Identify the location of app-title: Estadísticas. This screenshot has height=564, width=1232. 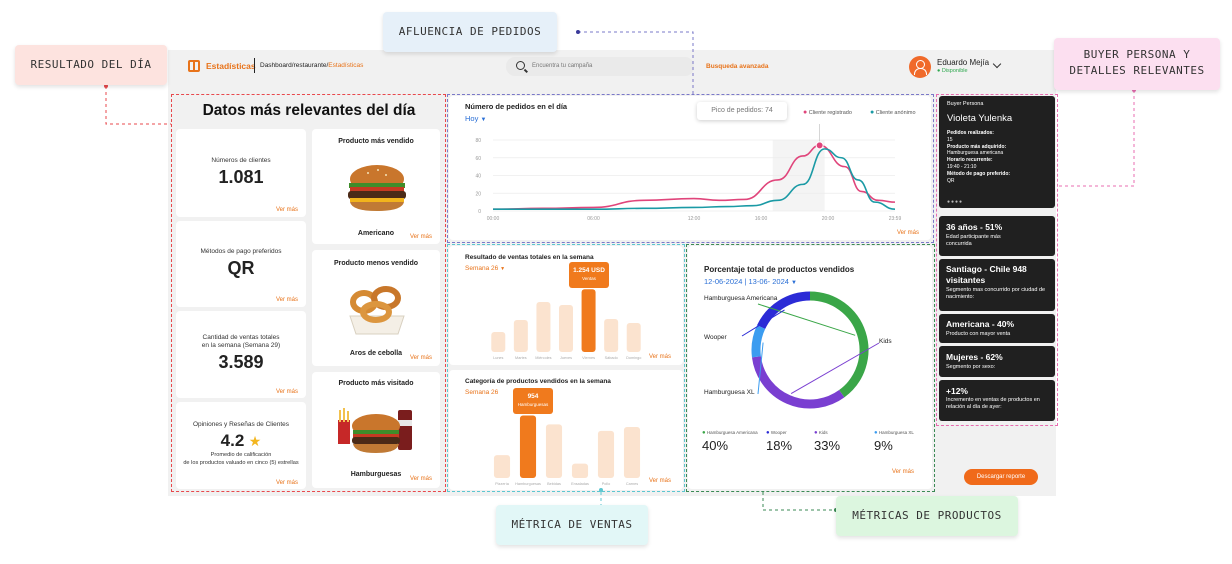
(231, 66).